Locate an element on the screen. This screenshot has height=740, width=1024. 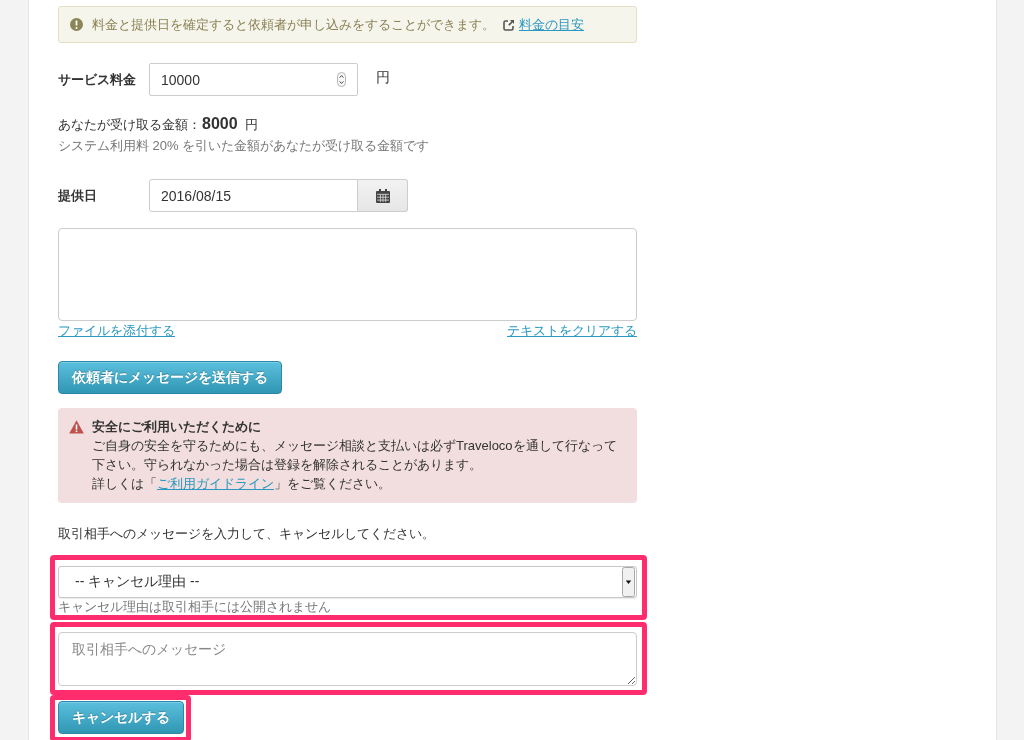
attach-file-link: ファイルを添付する is located at coordinates (116, 330).